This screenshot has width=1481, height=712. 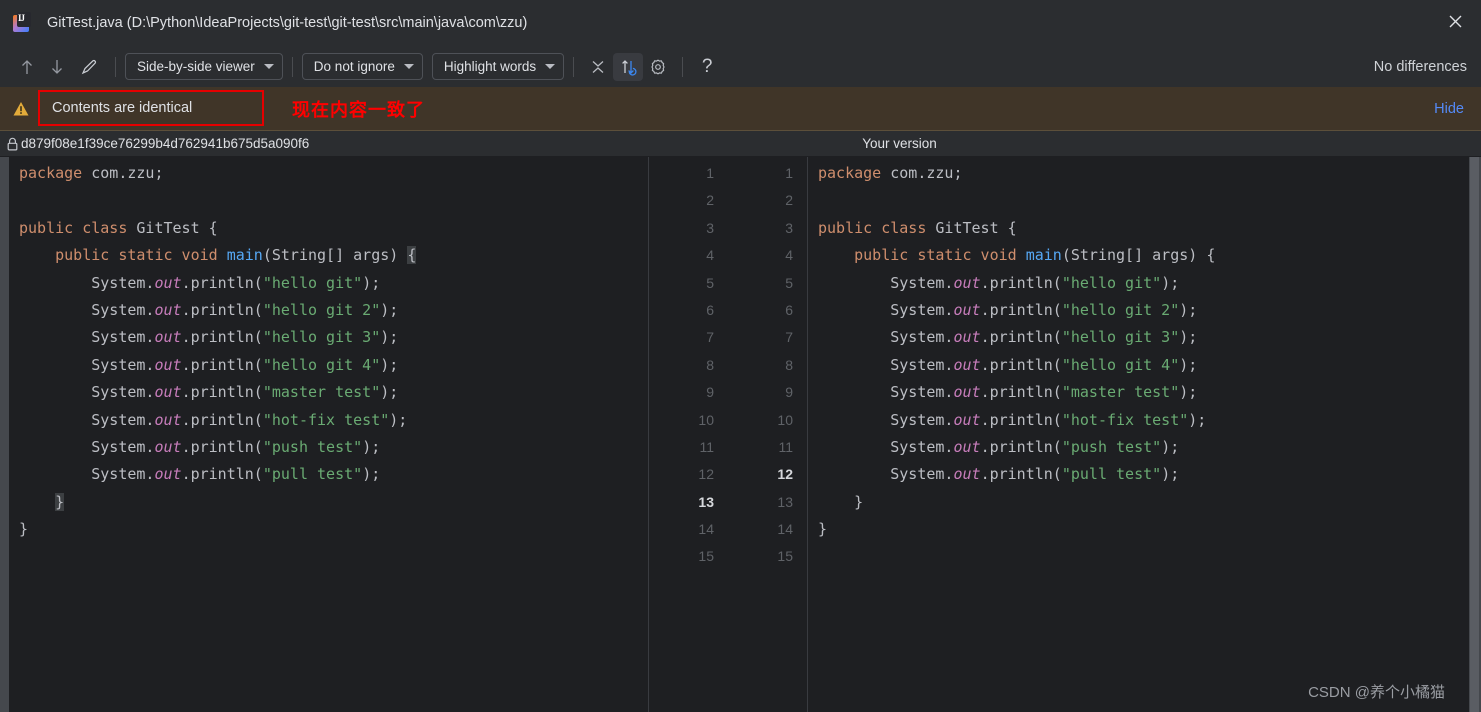 I want to click on pencil-icon, so click(x=89, y=67).